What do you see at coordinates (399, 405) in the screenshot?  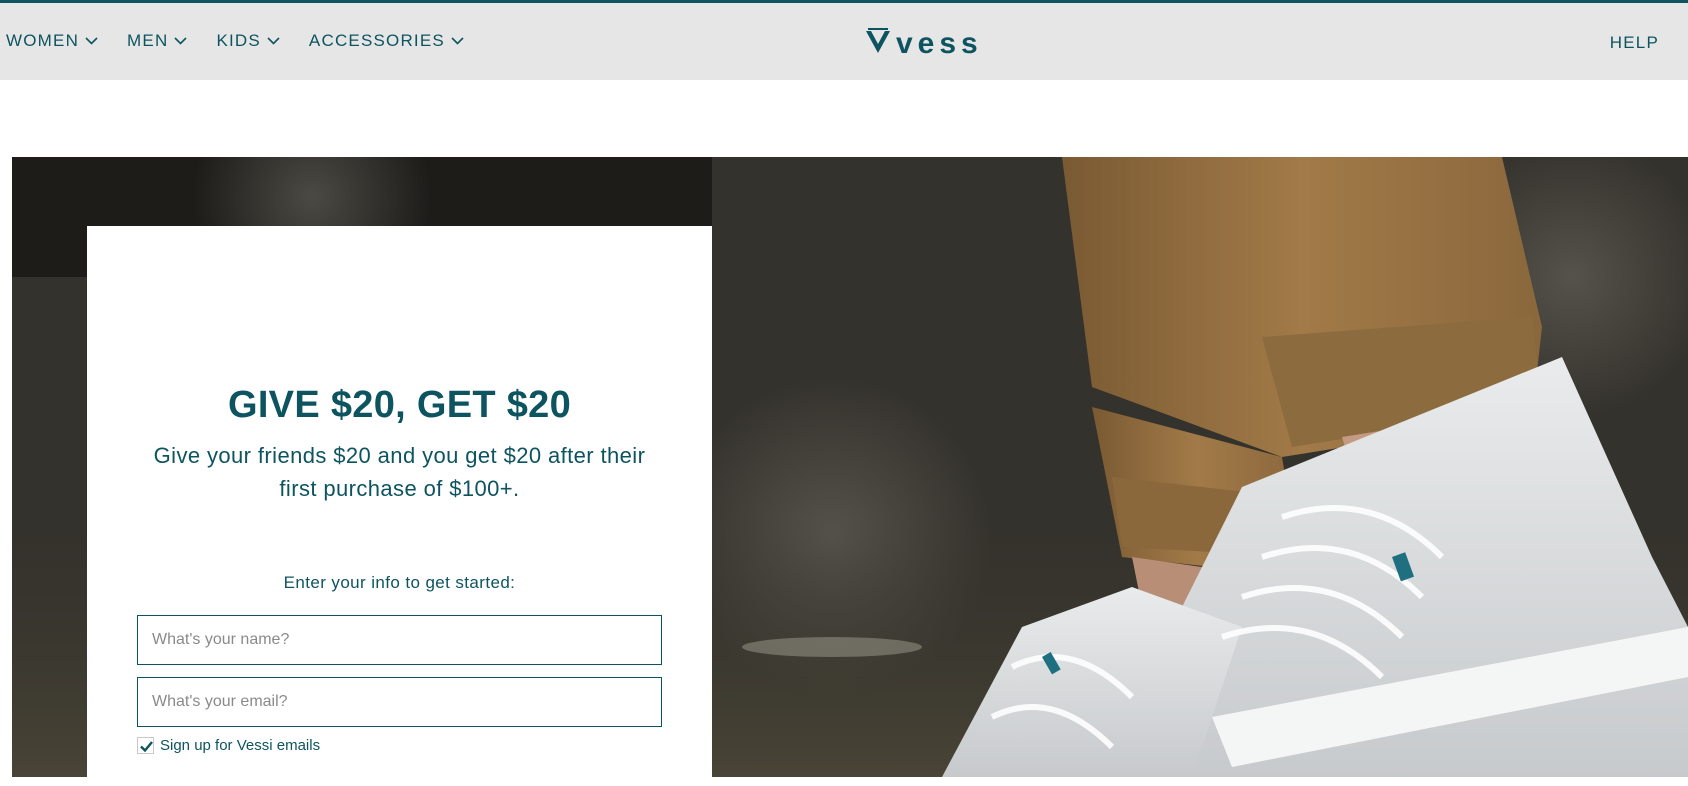 I see `referral-title: GIVE $20, GET $20` at bounding box center [399, 405].